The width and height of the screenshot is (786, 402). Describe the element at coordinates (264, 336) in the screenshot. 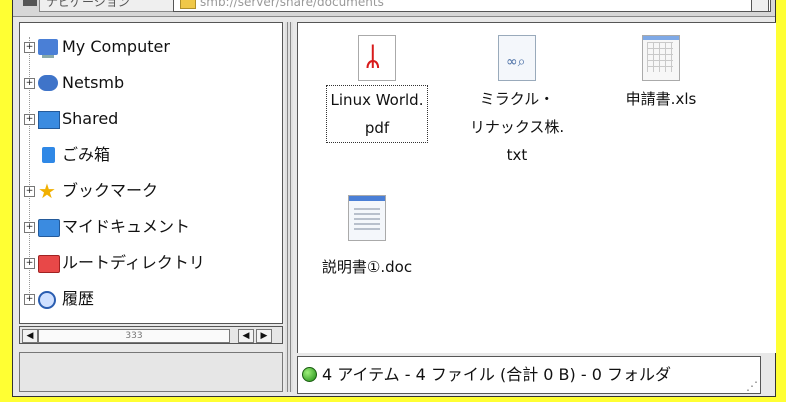

I see `scroll-right-button: ▶` at that location.